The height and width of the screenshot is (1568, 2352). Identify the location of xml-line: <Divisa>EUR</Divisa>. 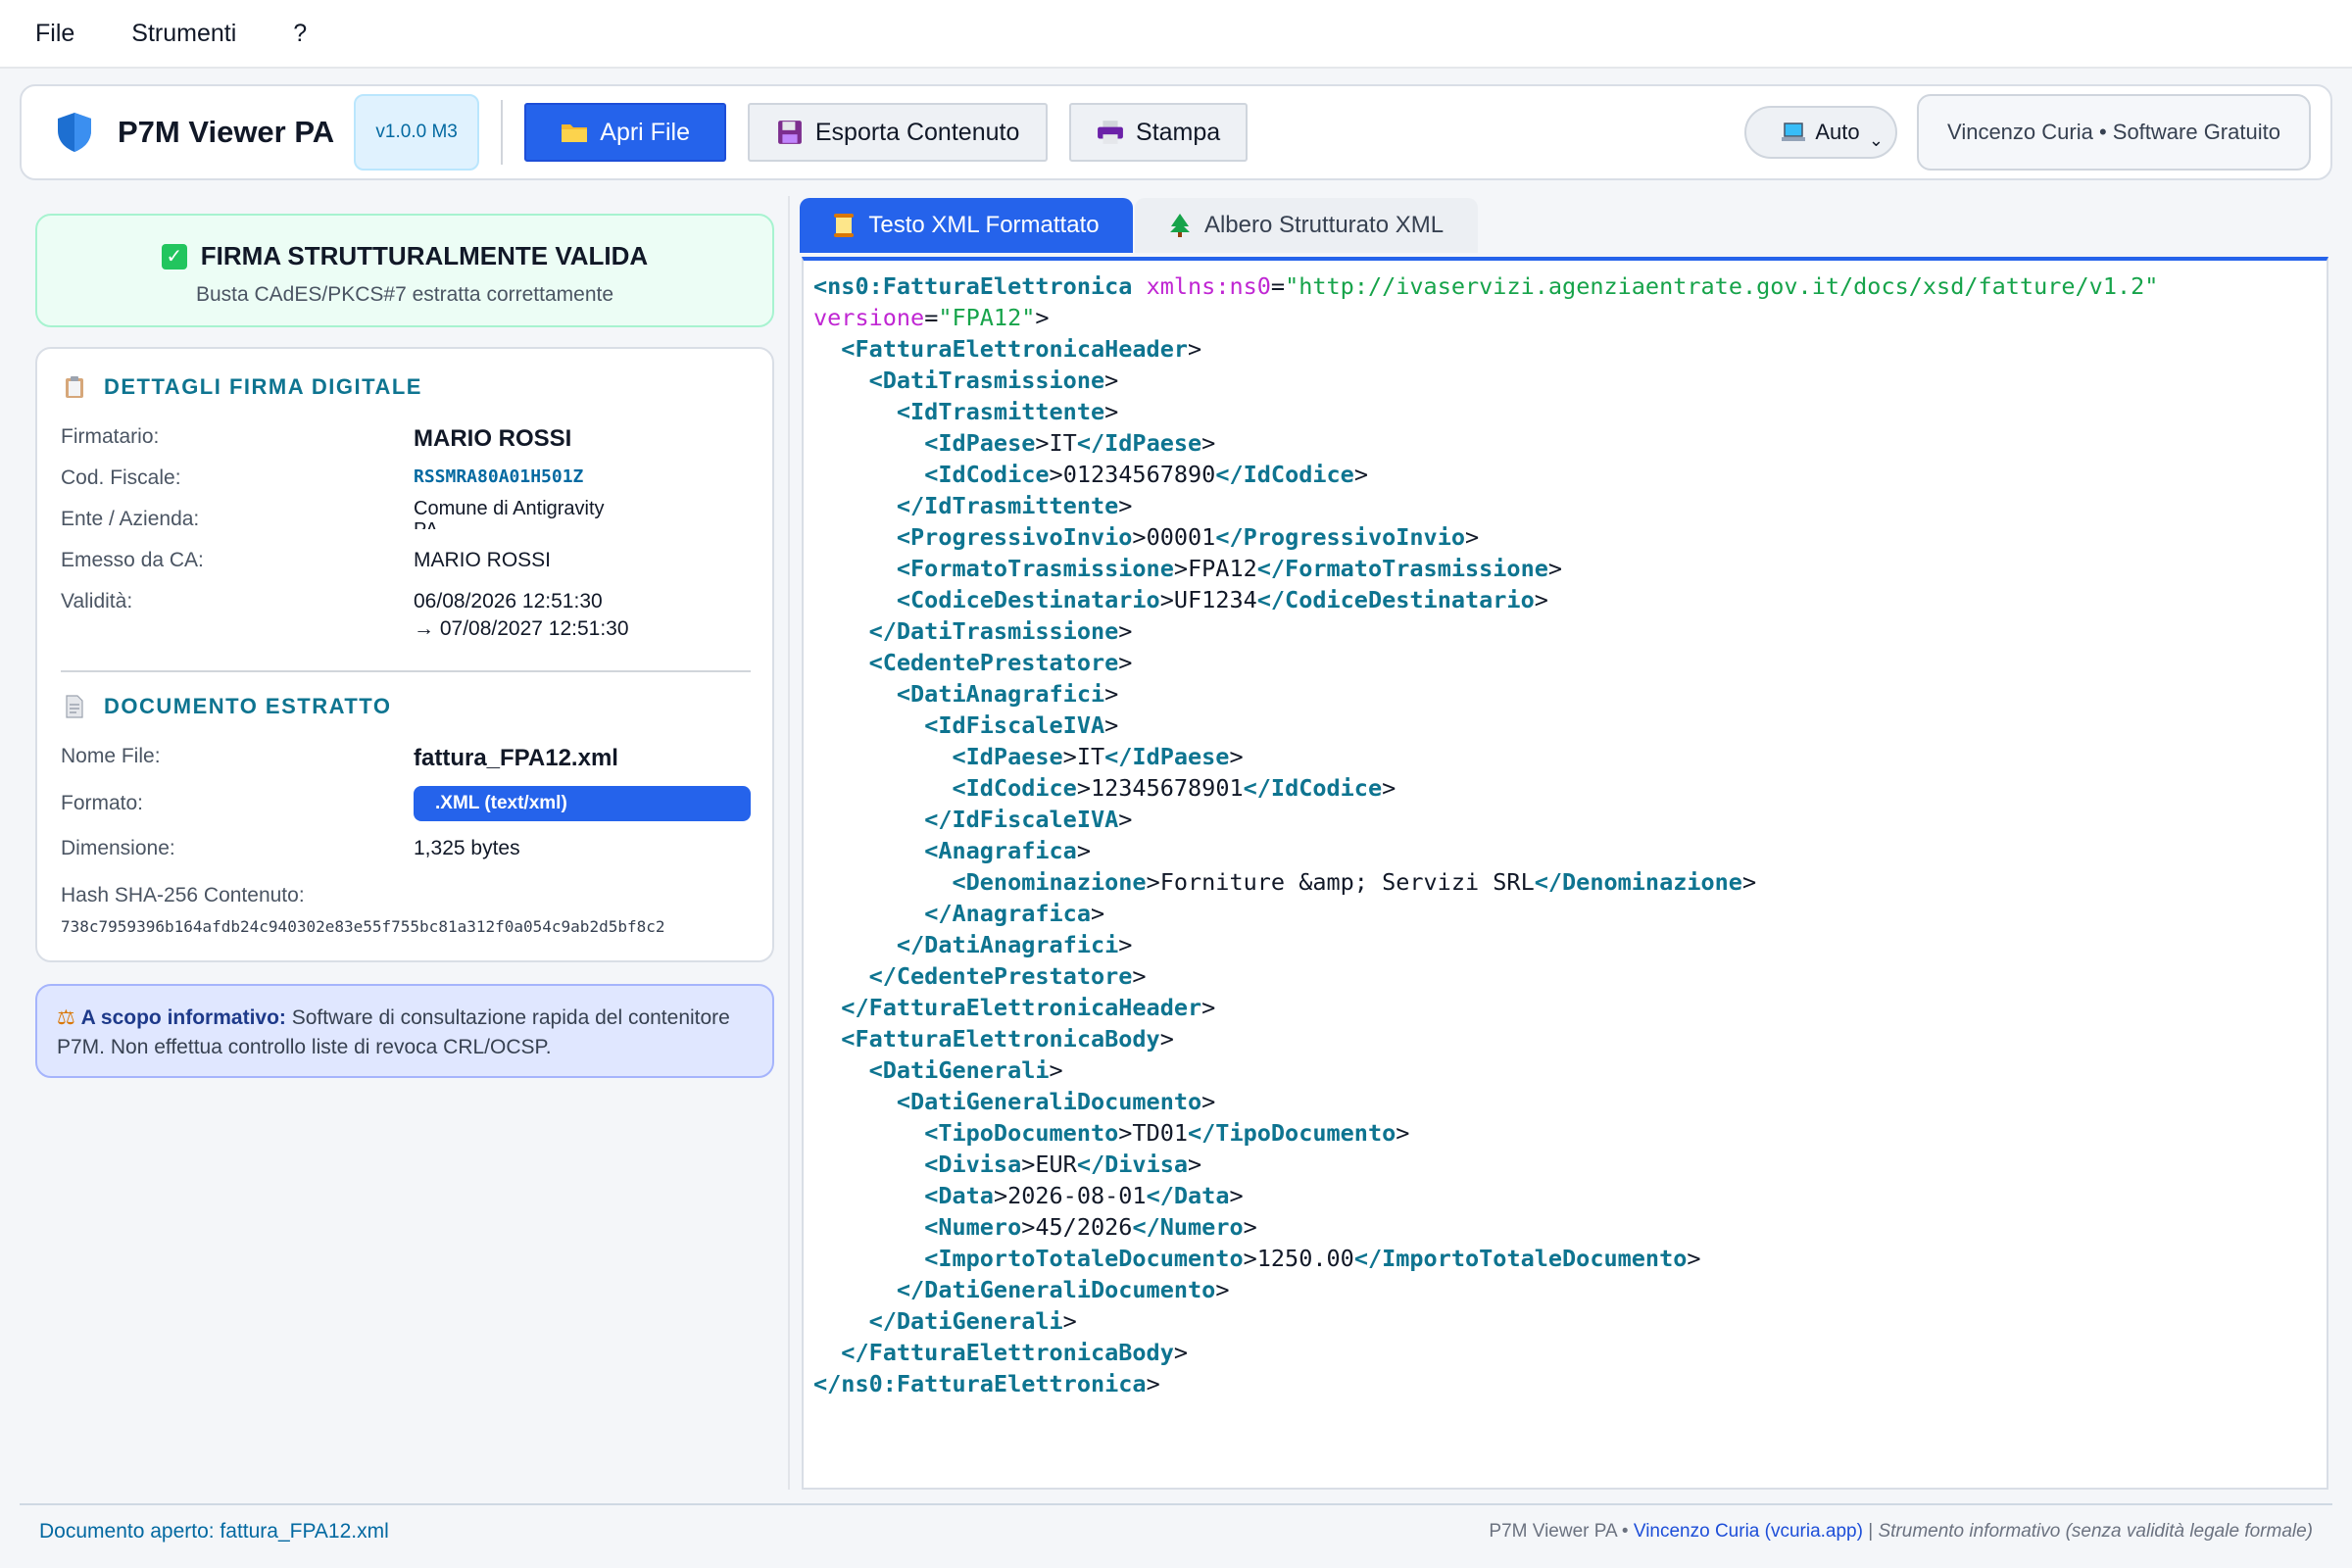
(1063, 1164).